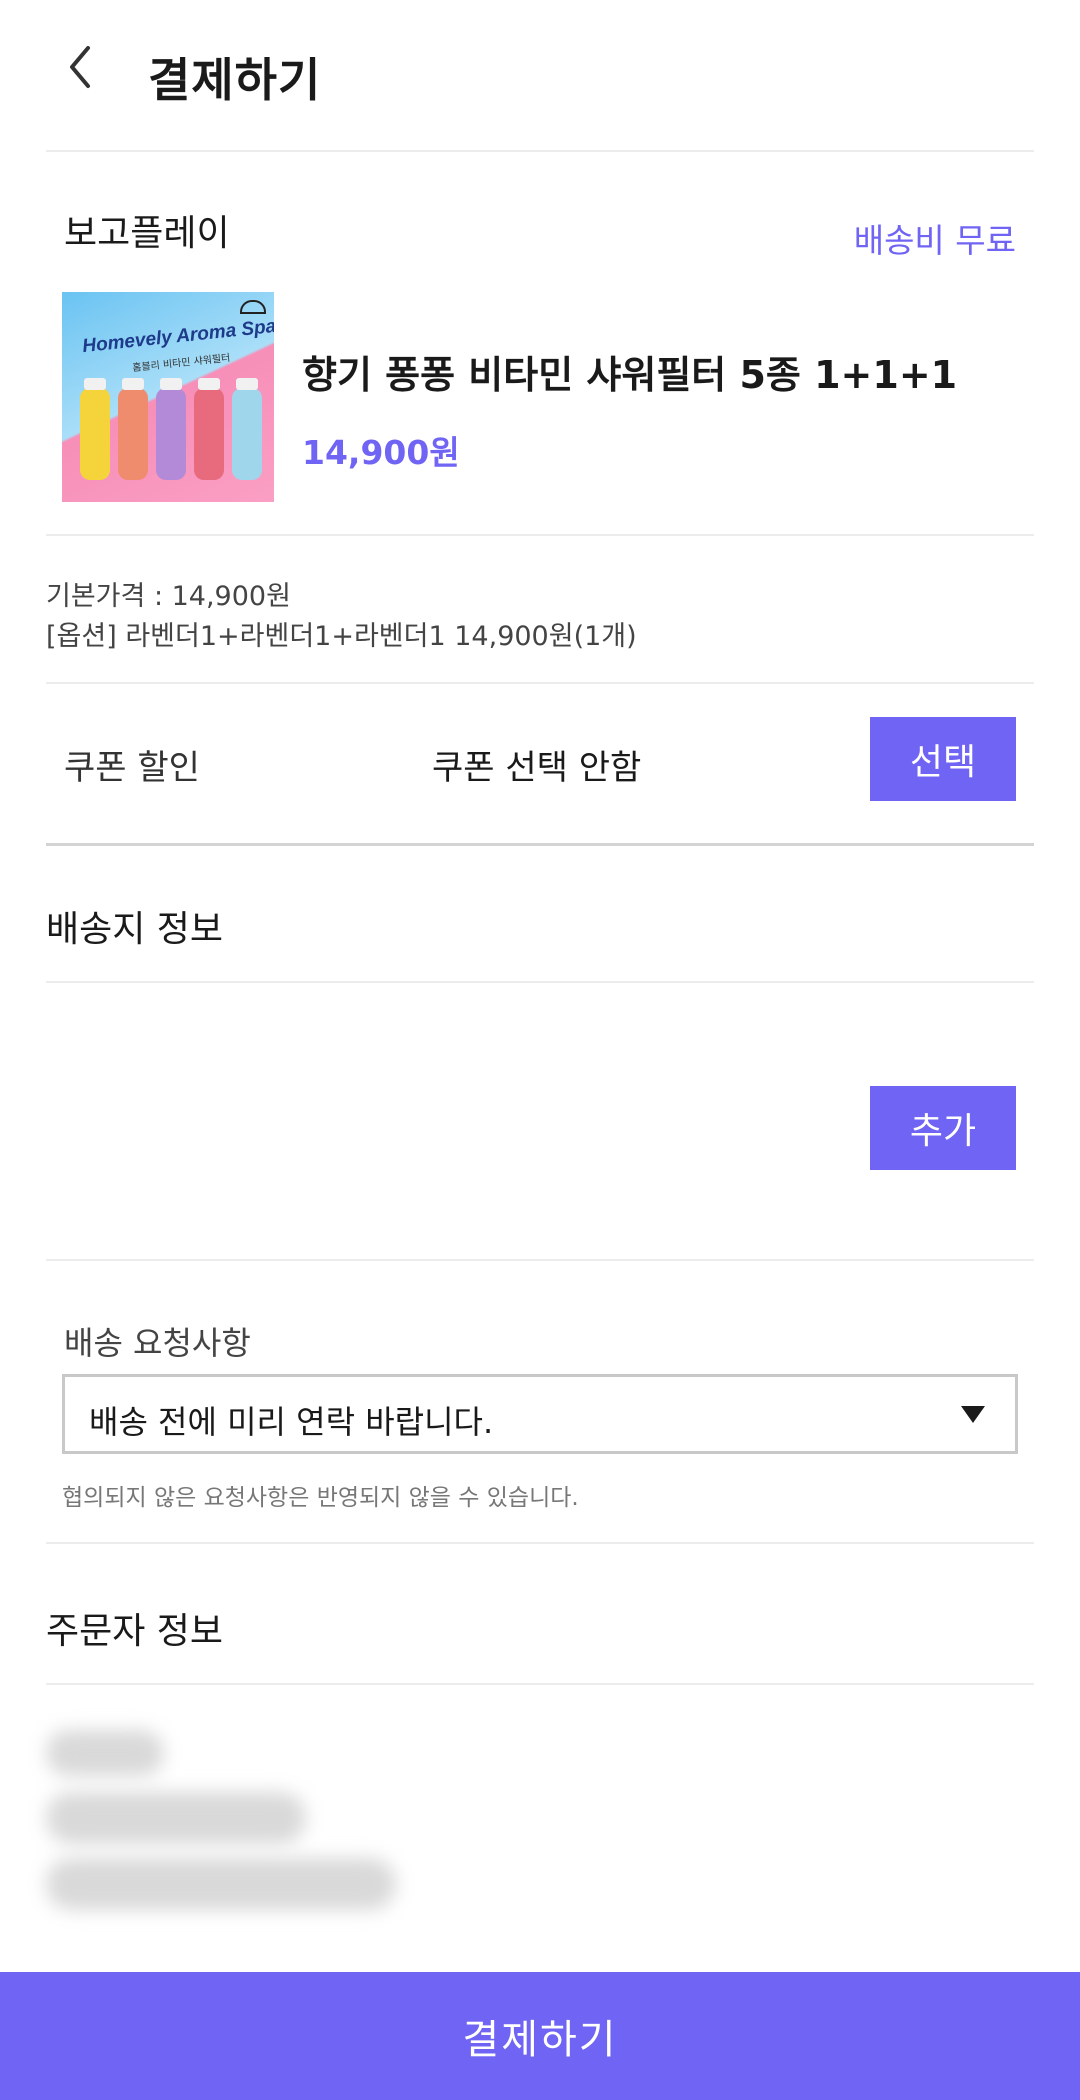 This screenshot has width=1080, height=2100. I want to click on delivery-request-value: 배송 전에 미리 연락 바랍니다., so click(291, 1422).